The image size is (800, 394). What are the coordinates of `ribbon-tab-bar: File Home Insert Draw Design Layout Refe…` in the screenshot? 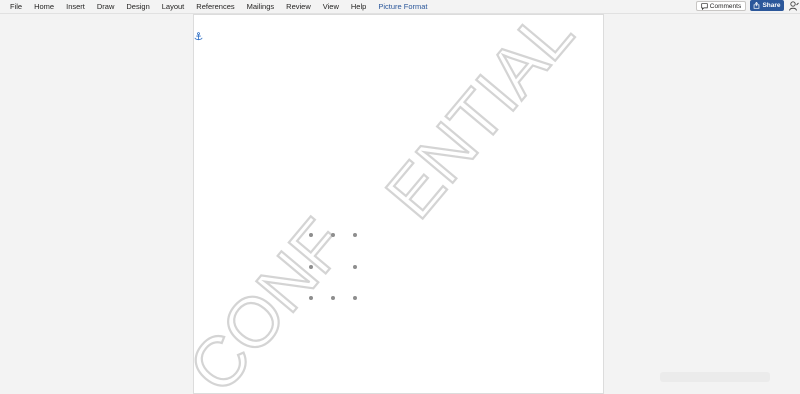 It's located at (400, 7).